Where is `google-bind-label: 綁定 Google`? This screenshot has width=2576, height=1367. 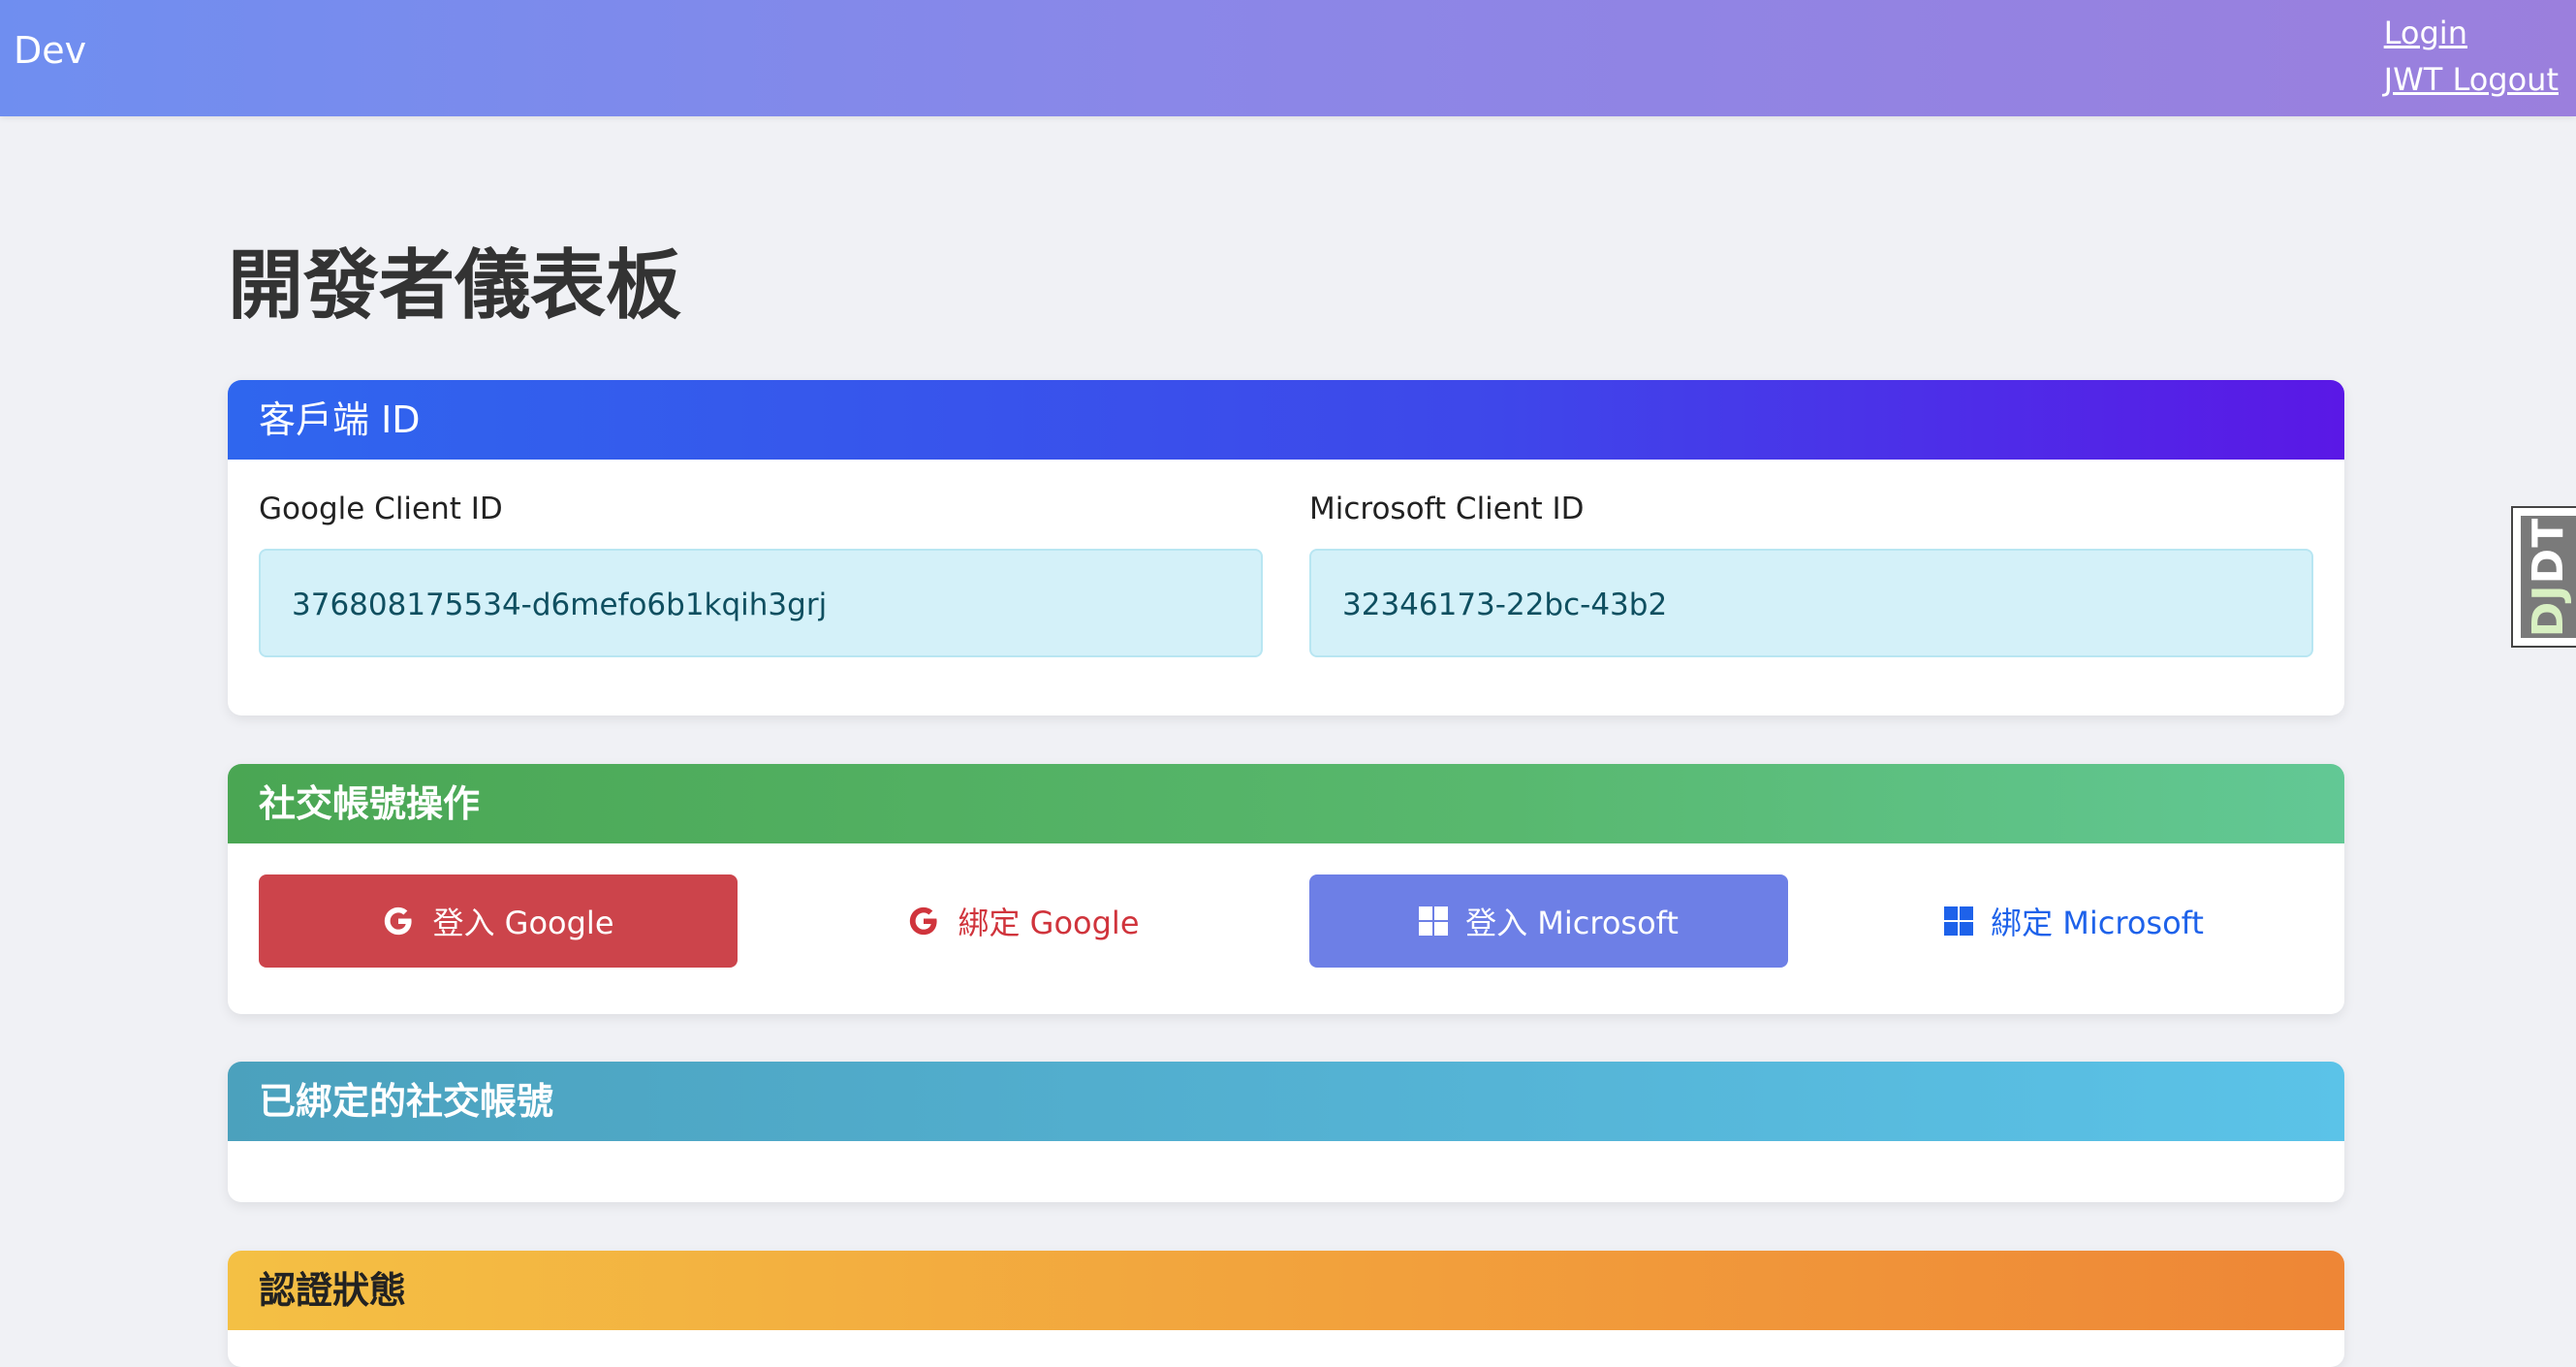 google-bind-label: 綁定 Google is located at coordinates (1049, 923).